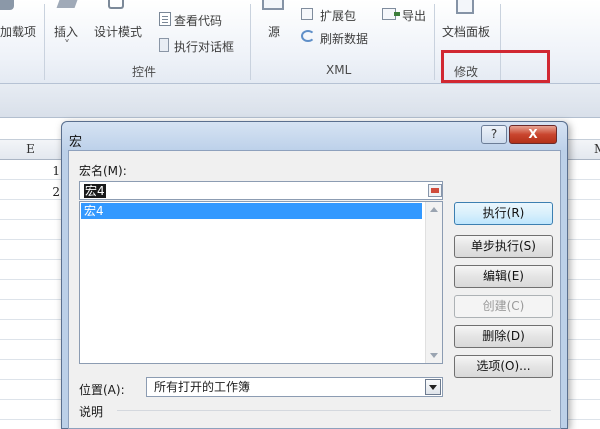  What do you see at coordinates (584, 294) in the screenshot?
I see `cell-grid-right` at bounding box center [584, 294].